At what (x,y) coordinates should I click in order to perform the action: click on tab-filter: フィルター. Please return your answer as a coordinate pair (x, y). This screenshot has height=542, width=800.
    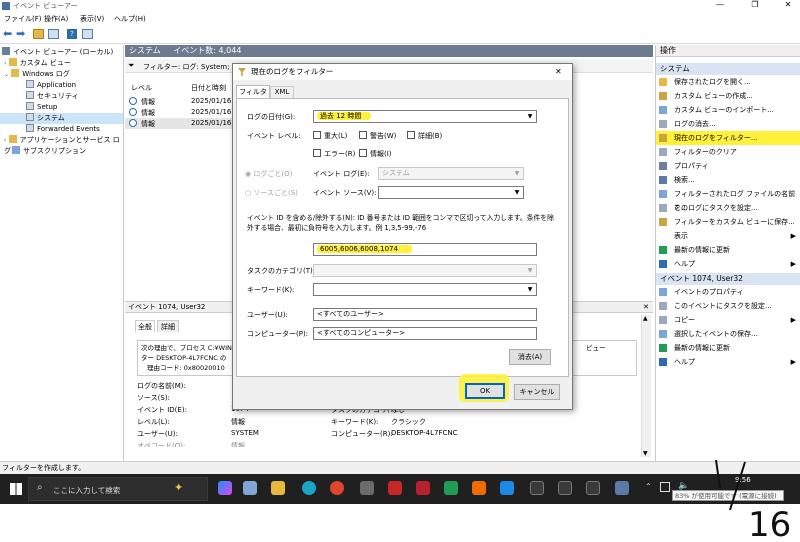
    Looking at the image, I should click on (253, 96).